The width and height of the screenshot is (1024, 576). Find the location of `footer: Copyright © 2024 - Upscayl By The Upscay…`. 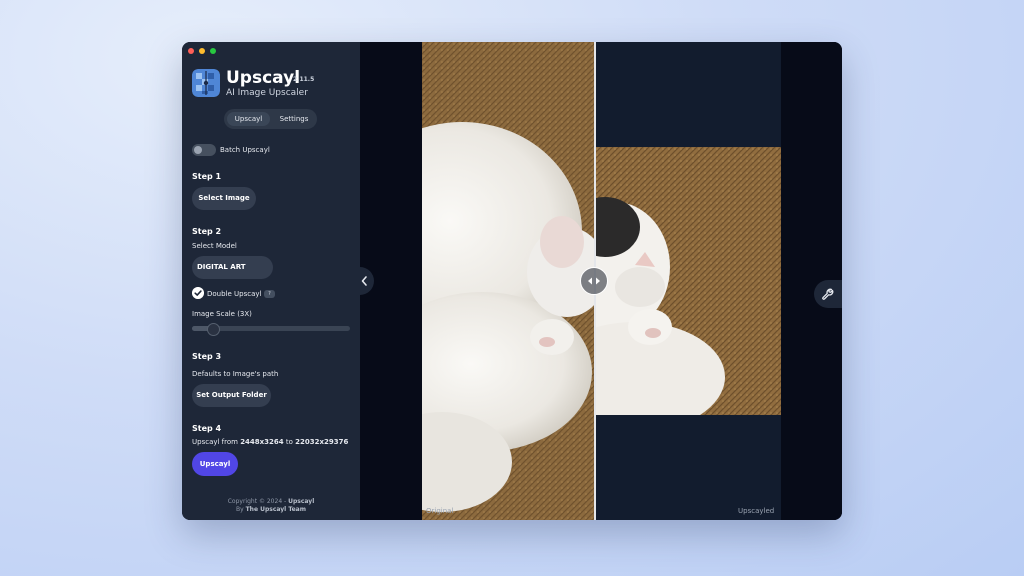

footer: Copyright © 2024 - Upscayl By The Upscay… is located at coordinates (271, 506).